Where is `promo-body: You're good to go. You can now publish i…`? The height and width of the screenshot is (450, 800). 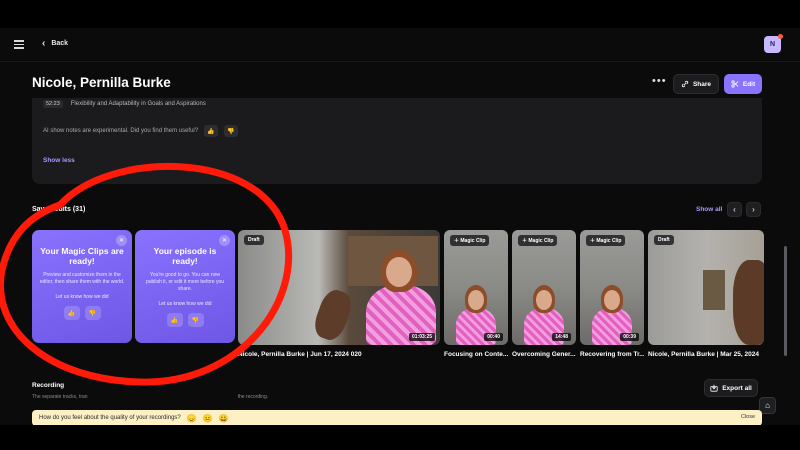 promo-body: You're good to go. You can now publish i… is located at coordinates (185, 282).